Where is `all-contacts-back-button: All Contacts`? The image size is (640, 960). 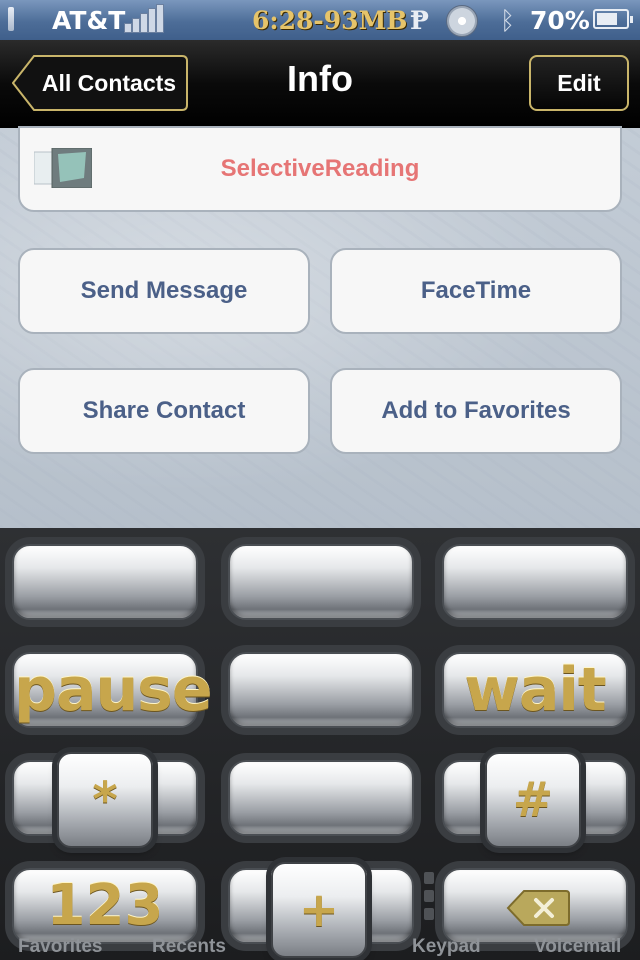
all-contacts-back-button: All Contacts is located at coordinates (100, 83).